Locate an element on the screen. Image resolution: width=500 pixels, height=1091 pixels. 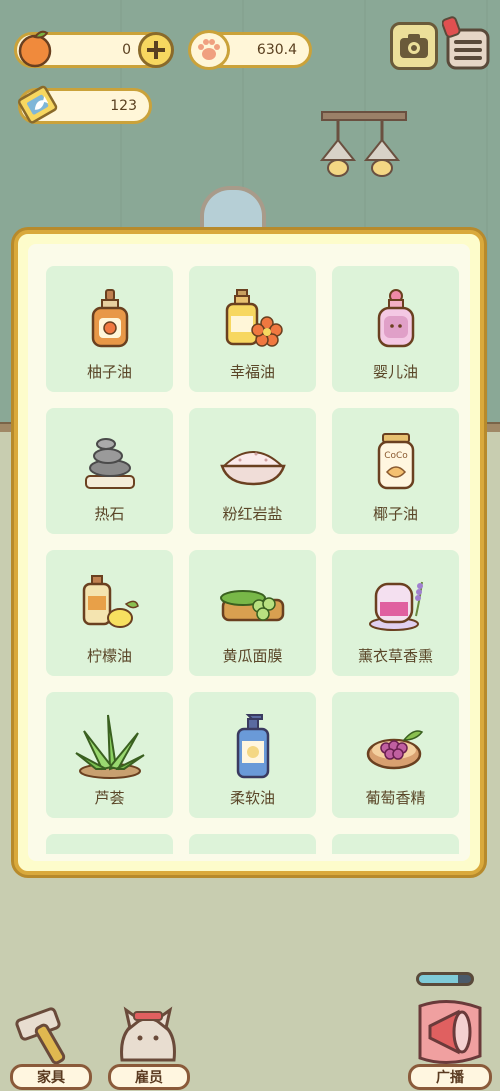
progress-fill is located at coordinates (438, 979).